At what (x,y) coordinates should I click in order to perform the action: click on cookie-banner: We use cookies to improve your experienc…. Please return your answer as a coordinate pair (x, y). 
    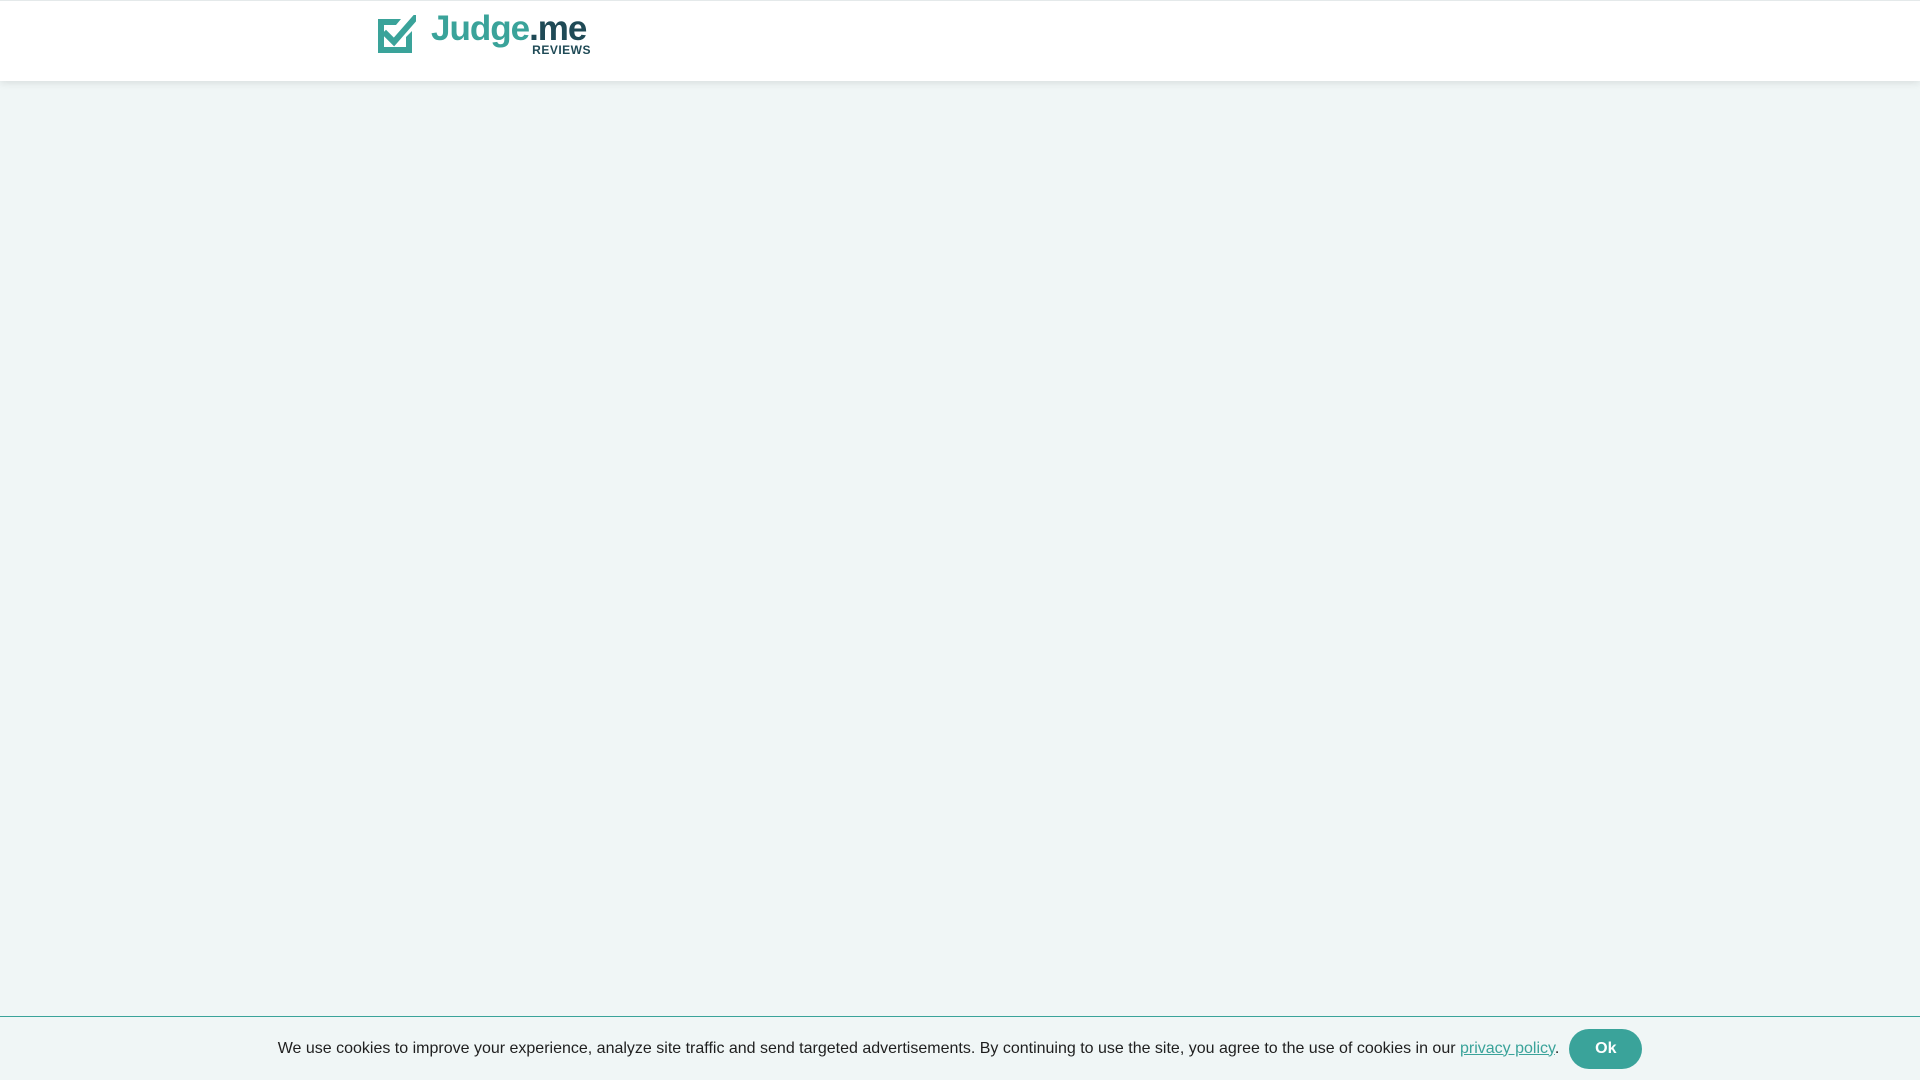
    Looking at the image, I should click on (960, 1048).